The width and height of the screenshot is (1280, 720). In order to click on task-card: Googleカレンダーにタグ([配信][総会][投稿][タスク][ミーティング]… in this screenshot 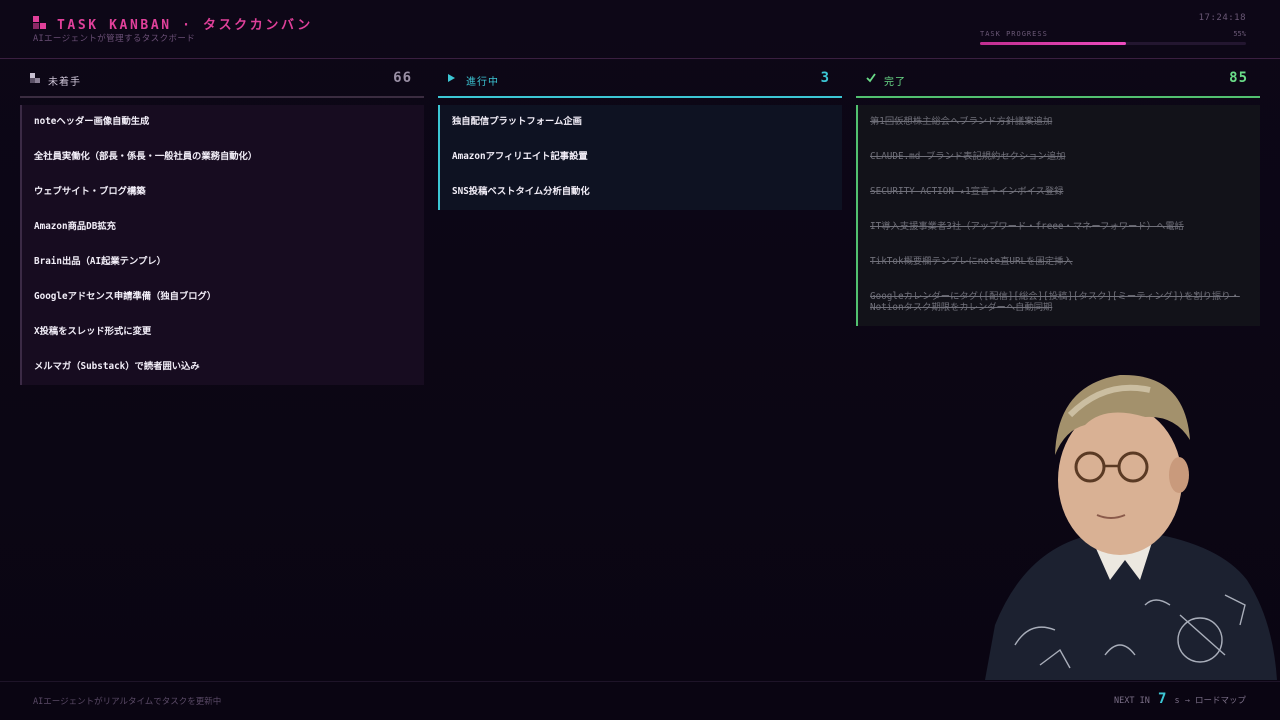, I will do `click(1059, 303)`.